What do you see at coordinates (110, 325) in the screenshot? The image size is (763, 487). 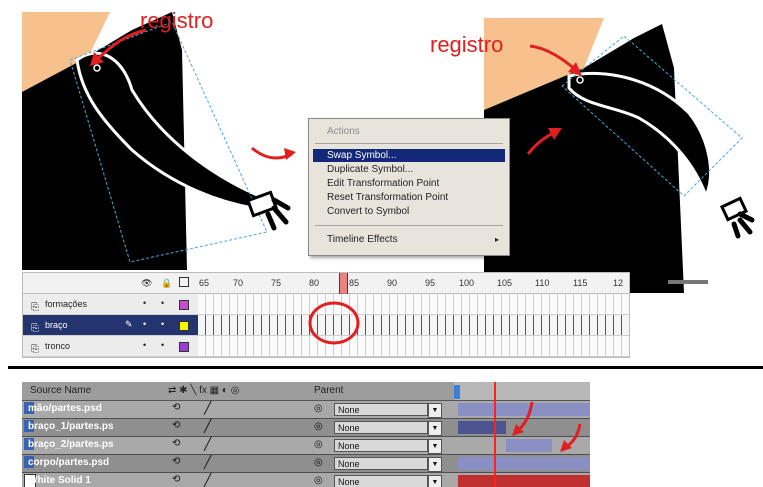 I see `layer-name-cell: ⎘ braço` at bounding box center [110, 325].